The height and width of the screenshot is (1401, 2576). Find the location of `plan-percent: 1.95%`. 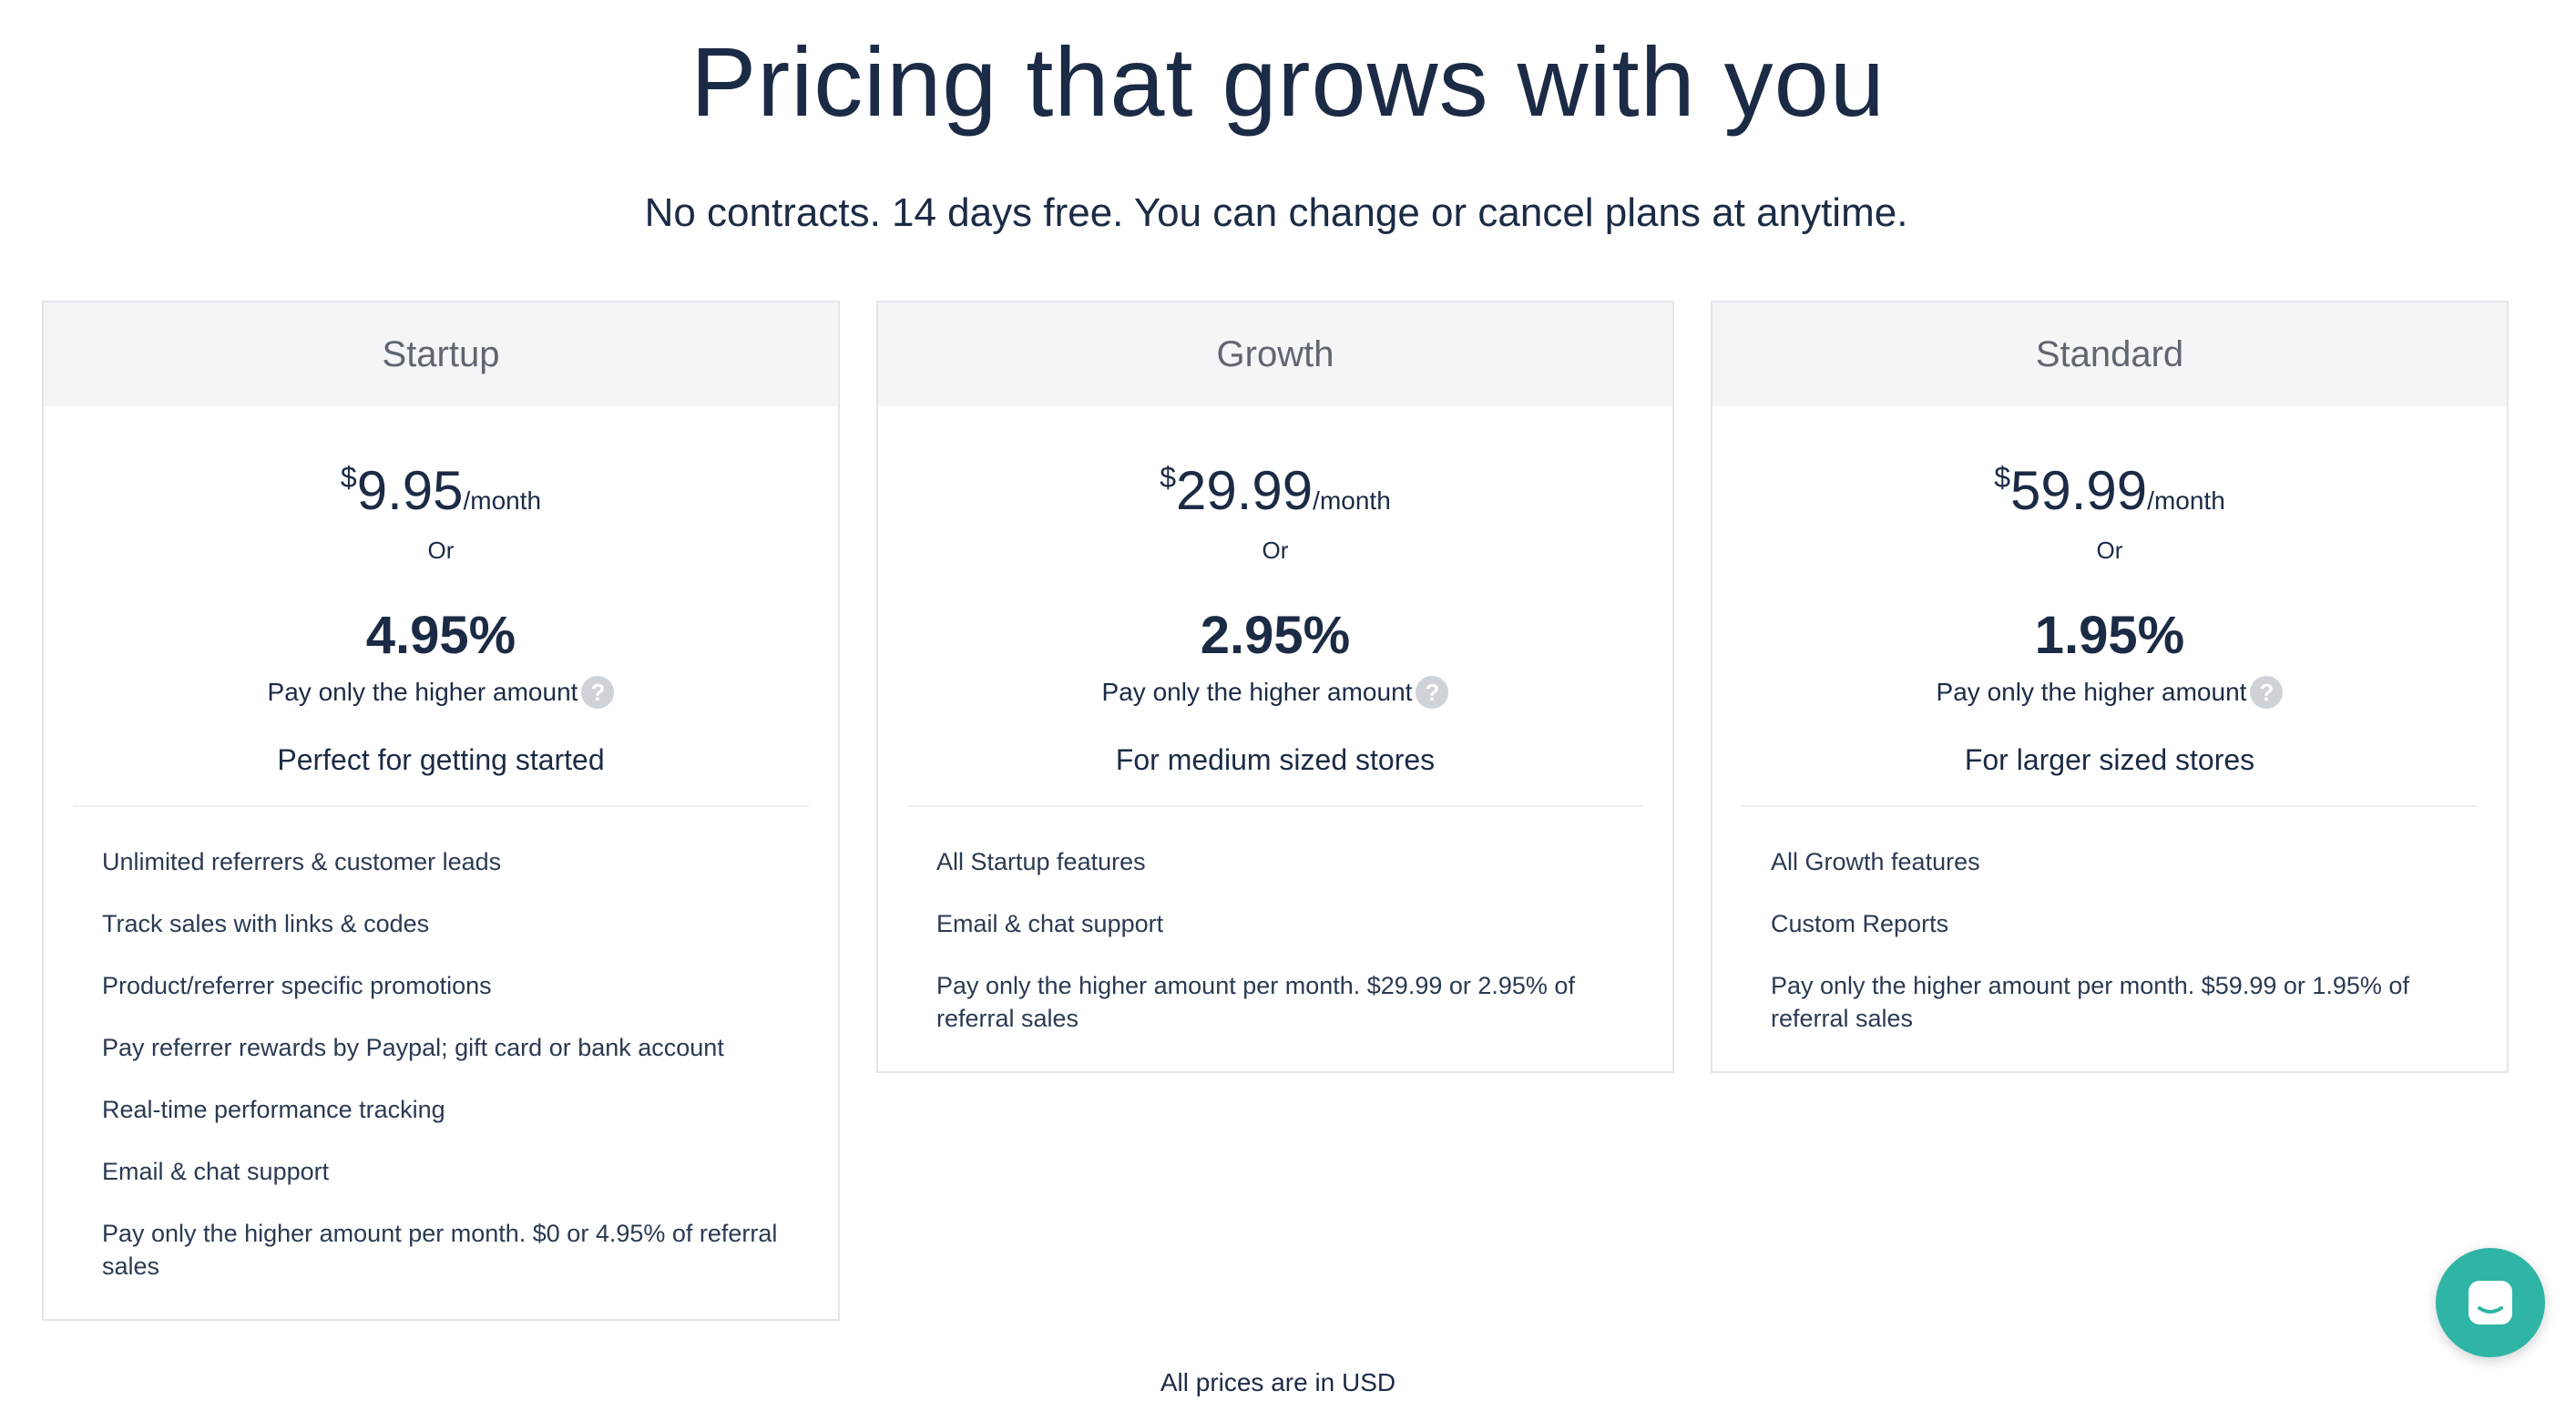

plan-percent: 1.95% is located at coordinates (2109, 635).